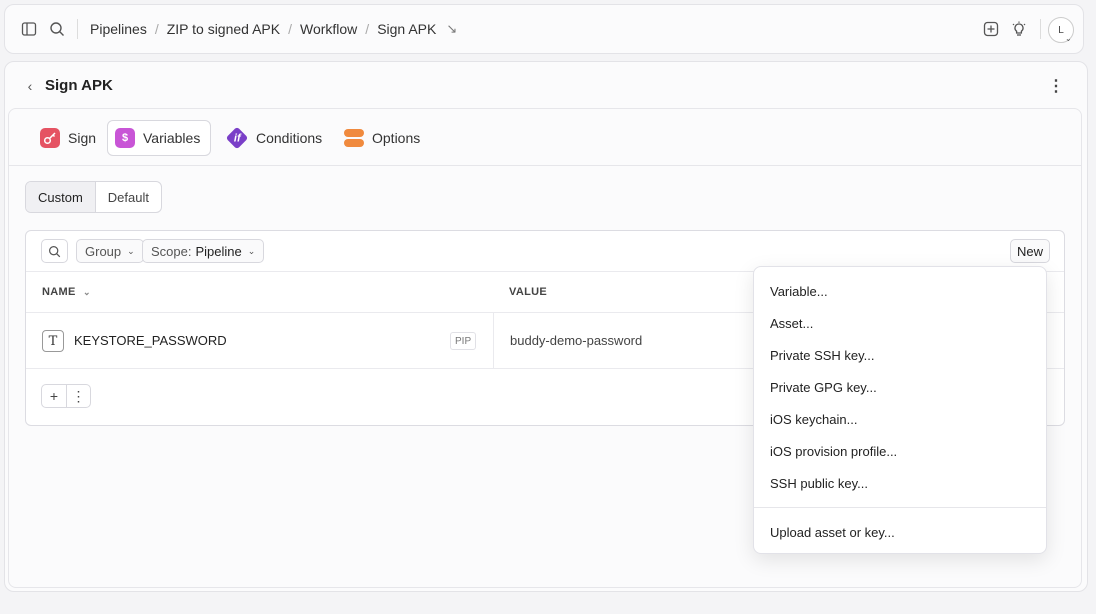  I want to click on tab-options: Options, so click(383, 138).